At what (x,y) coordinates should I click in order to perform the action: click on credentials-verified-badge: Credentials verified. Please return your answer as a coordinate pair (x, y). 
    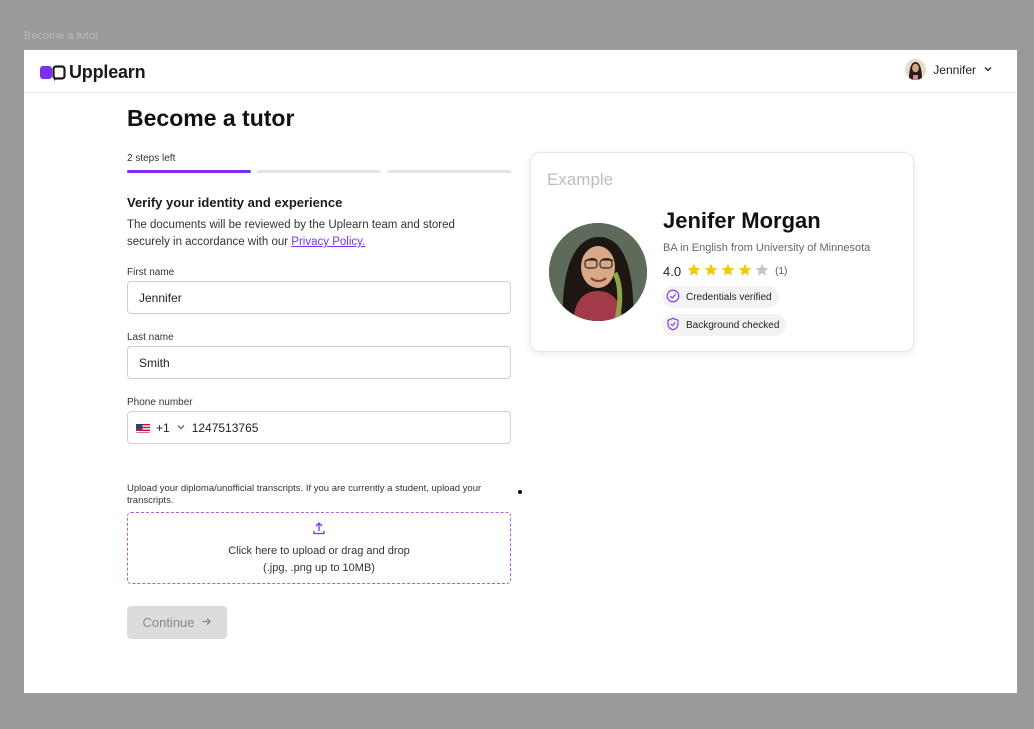
    Looking at the image, I should click on (720, 297).